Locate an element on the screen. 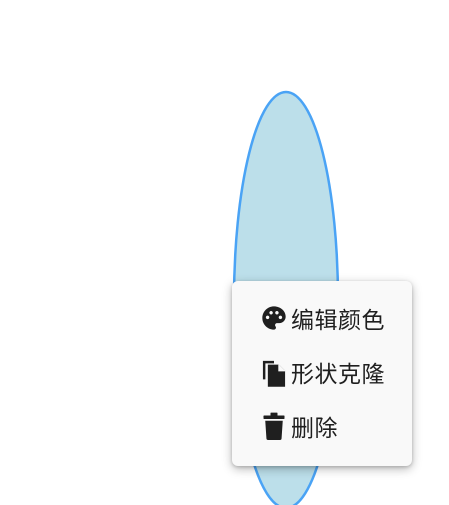 The image size is (449, 505). menu-item-clone-shape: 形状克隆 is located at coordinates (322, 372).